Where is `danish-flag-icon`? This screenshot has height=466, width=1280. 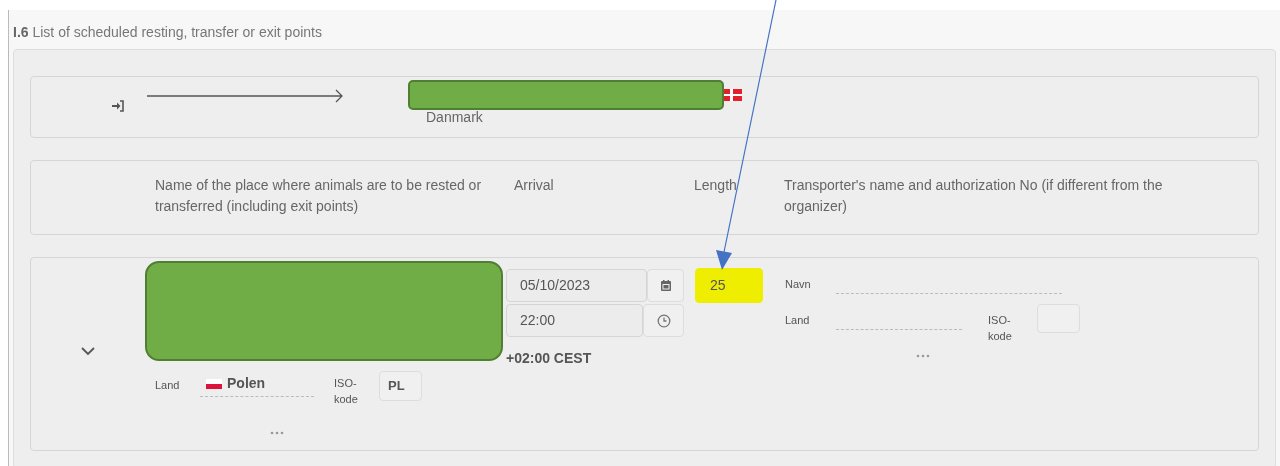 danish-flag-icon is located at coordinates (733, 95).